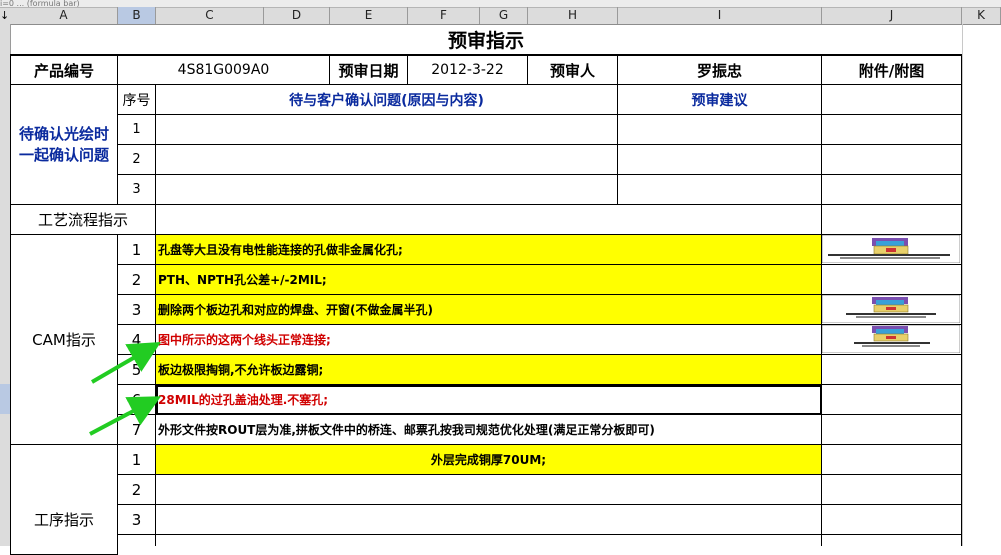 This screenshot has height=555, width=1001. I want to click on confirm-row-no: 2, so click(137, 160).